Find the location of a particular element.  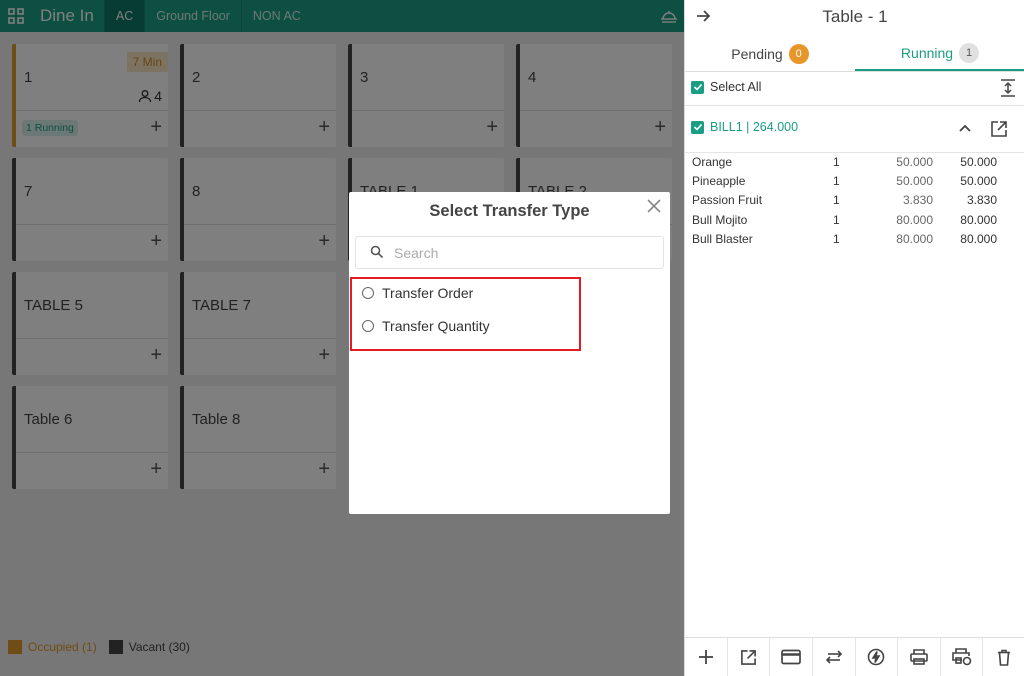

search-box is located at coordinates (509, 252).